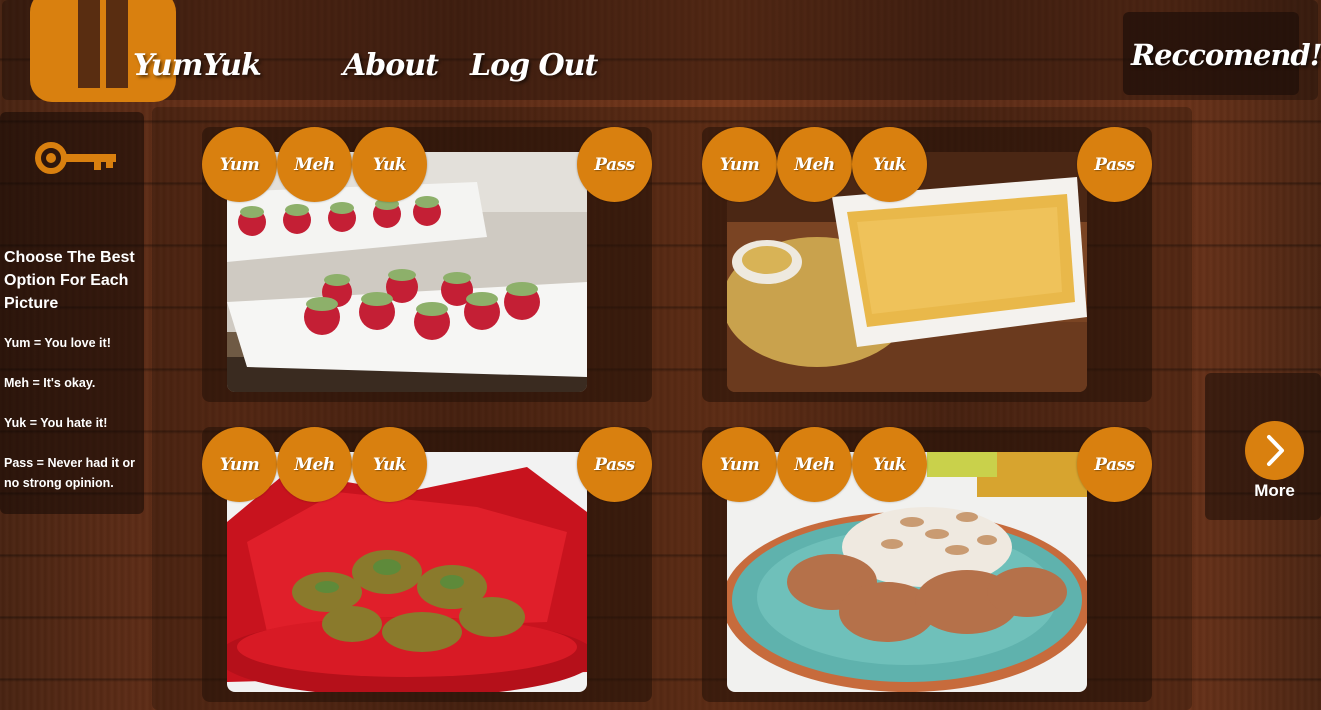 Image resolution: width=1321 pixels, height=710 pixels. I want to click on nav-about-link: About, so click(391, 65).